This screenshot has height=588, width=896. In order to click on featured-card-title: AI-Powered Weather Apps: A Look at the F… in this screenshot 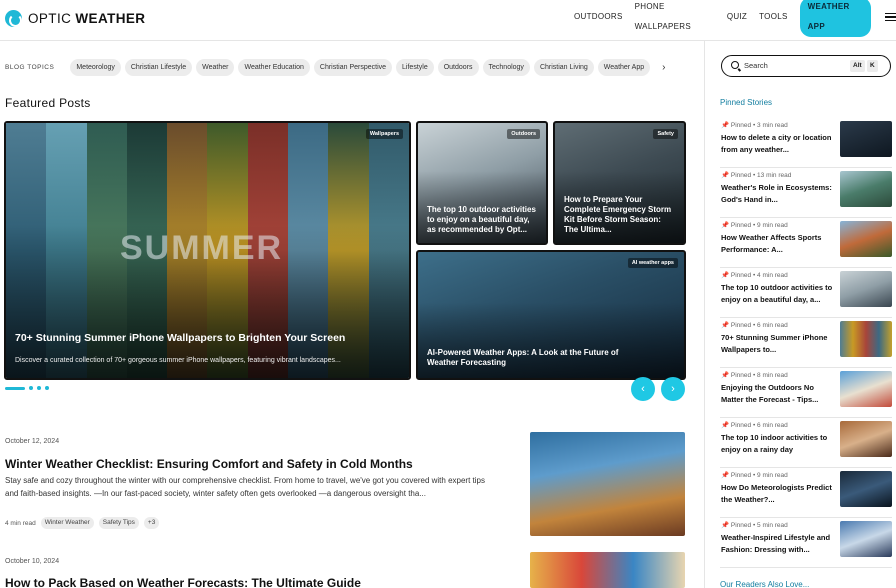, I will do `click(523, 357)`.